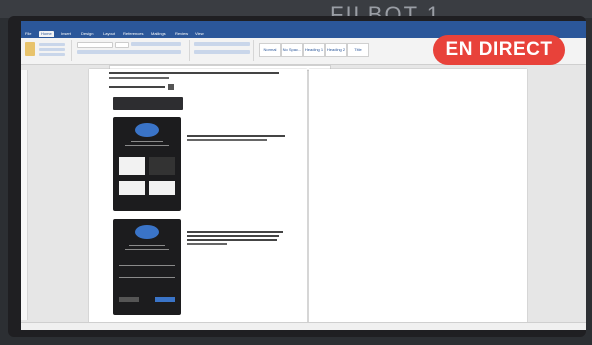  I want to click on tab-view: View, so click(199, 34).